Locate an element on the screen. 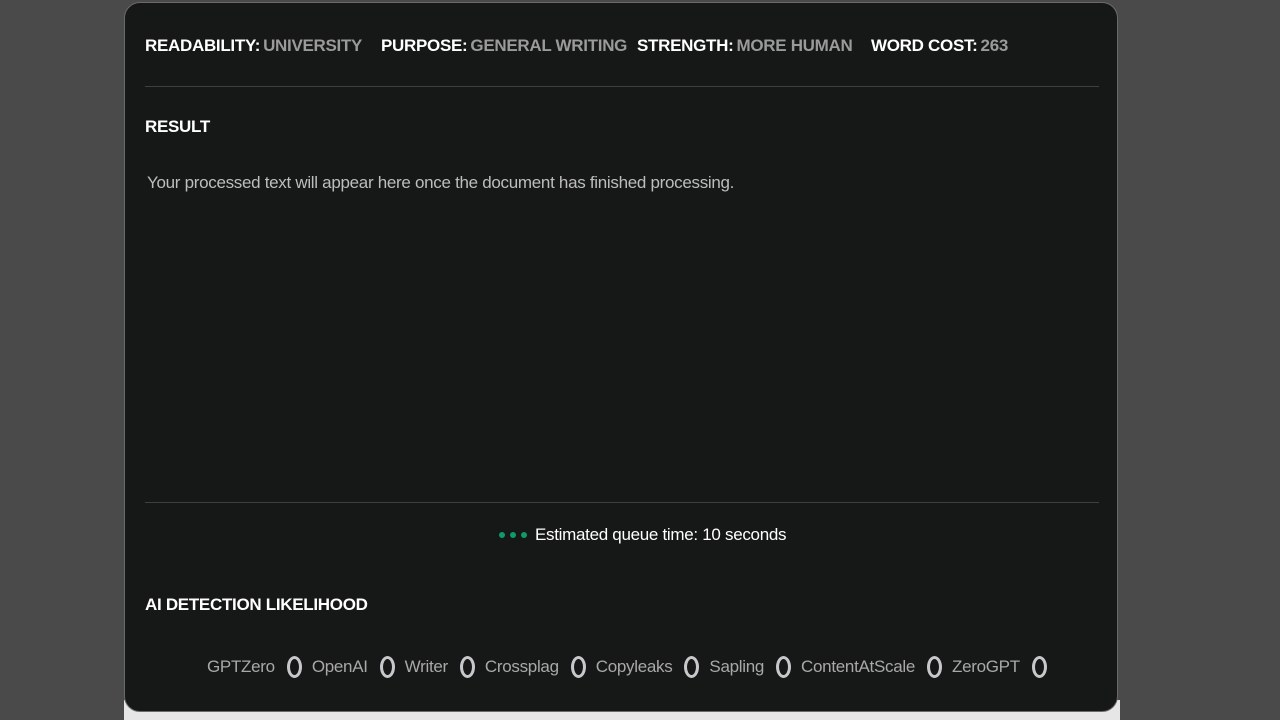 The height and width of the screenshot is (720, 1280). detector-item: Copyleaks is located at coordinates (648, 667).